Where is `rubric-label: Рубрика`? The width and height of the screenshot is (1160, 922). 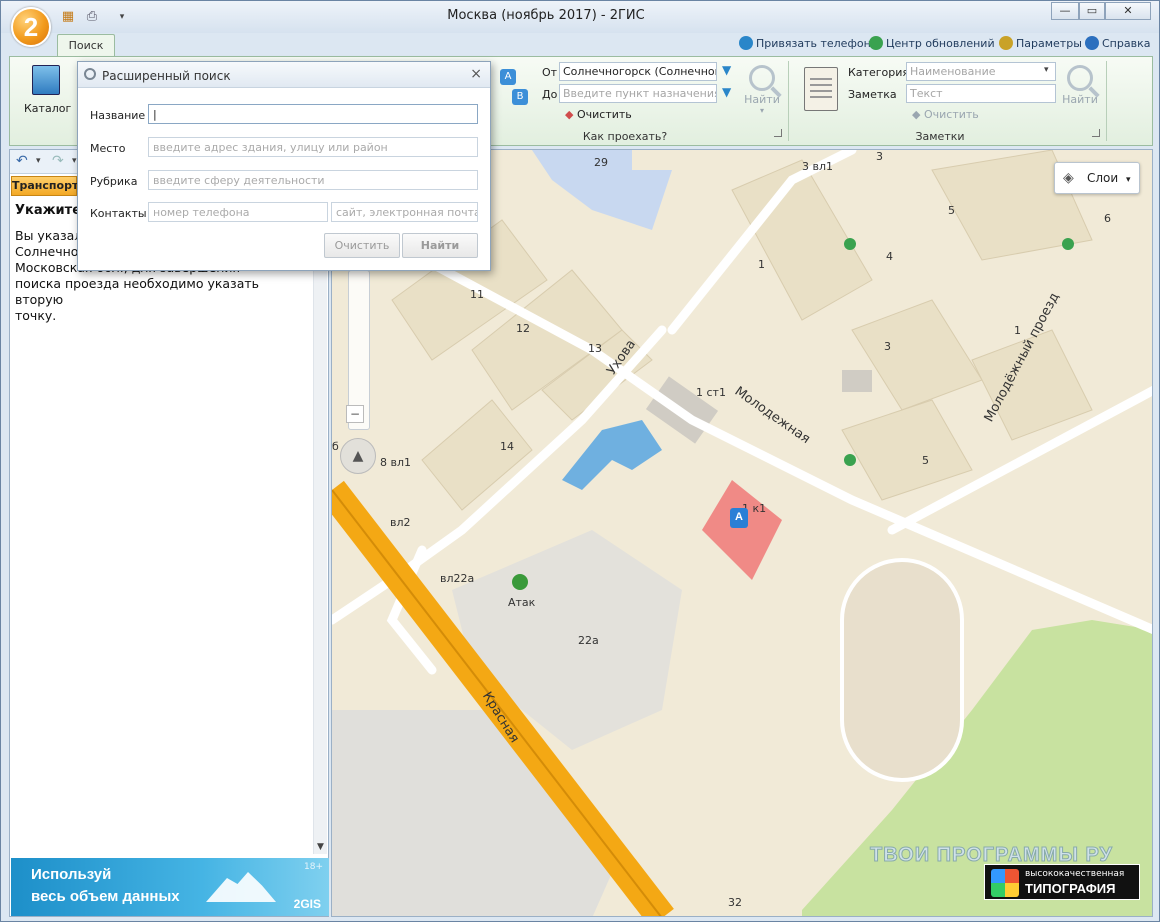 rubric-label: Рубрика is located at coordinates (114, 181).